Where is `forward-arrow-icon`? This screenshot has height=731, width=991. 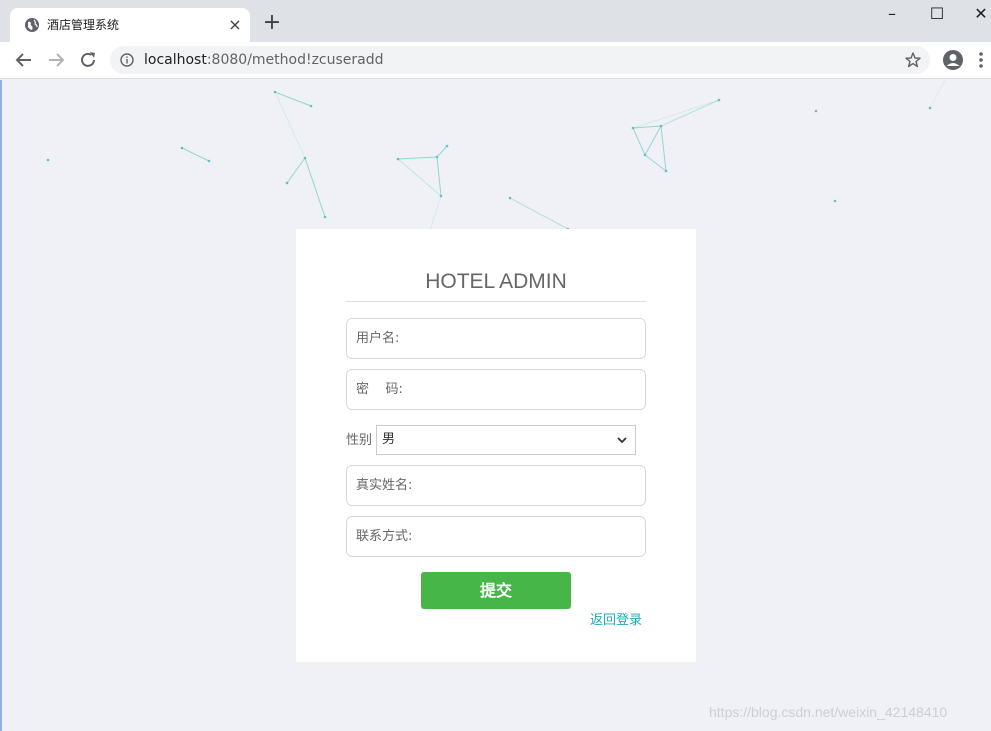 forward-arrow-icon is located at coordinates (56, 60).